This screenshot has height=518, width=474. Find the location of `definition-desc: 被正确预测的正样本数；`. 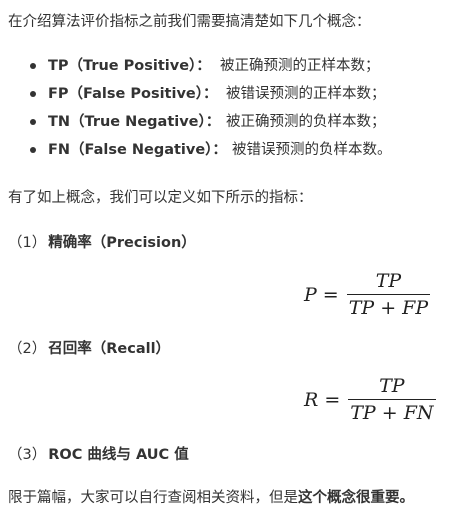

definition-desc: 被正确预测的正样本数； is located at coordinates (300, 66).